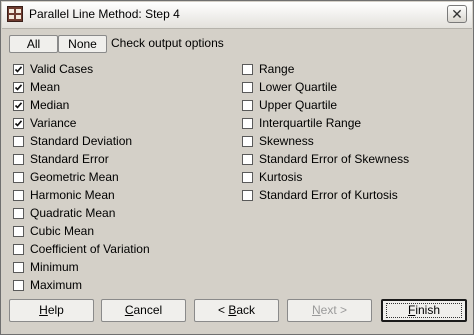  I want to click on option-skewness: Skewness, so click(278, 141).